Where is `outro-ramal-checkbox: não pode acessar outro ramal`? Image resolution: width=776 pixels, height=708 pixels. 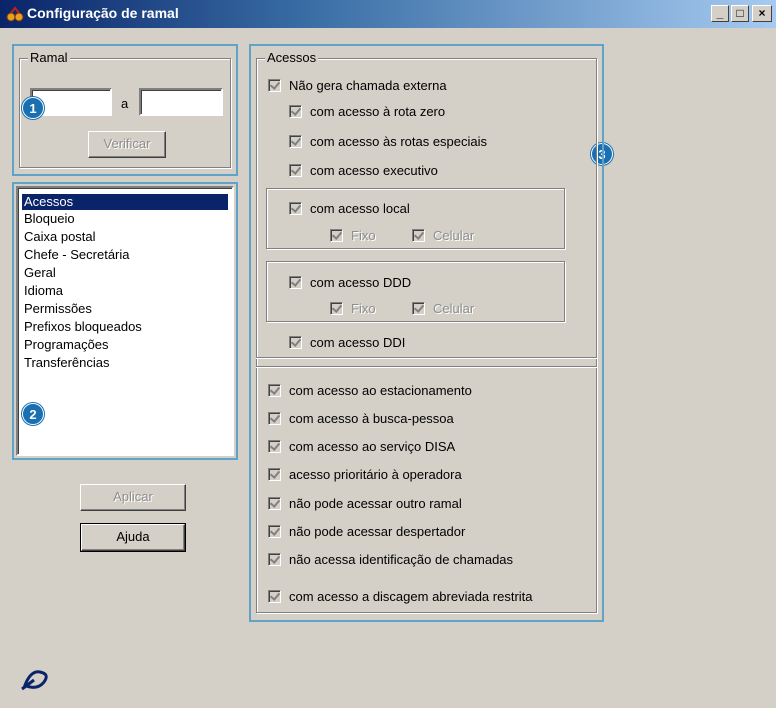
outro-ramal-checkbox: não pode acessar outro ramal is located at coordinates (365, 503).